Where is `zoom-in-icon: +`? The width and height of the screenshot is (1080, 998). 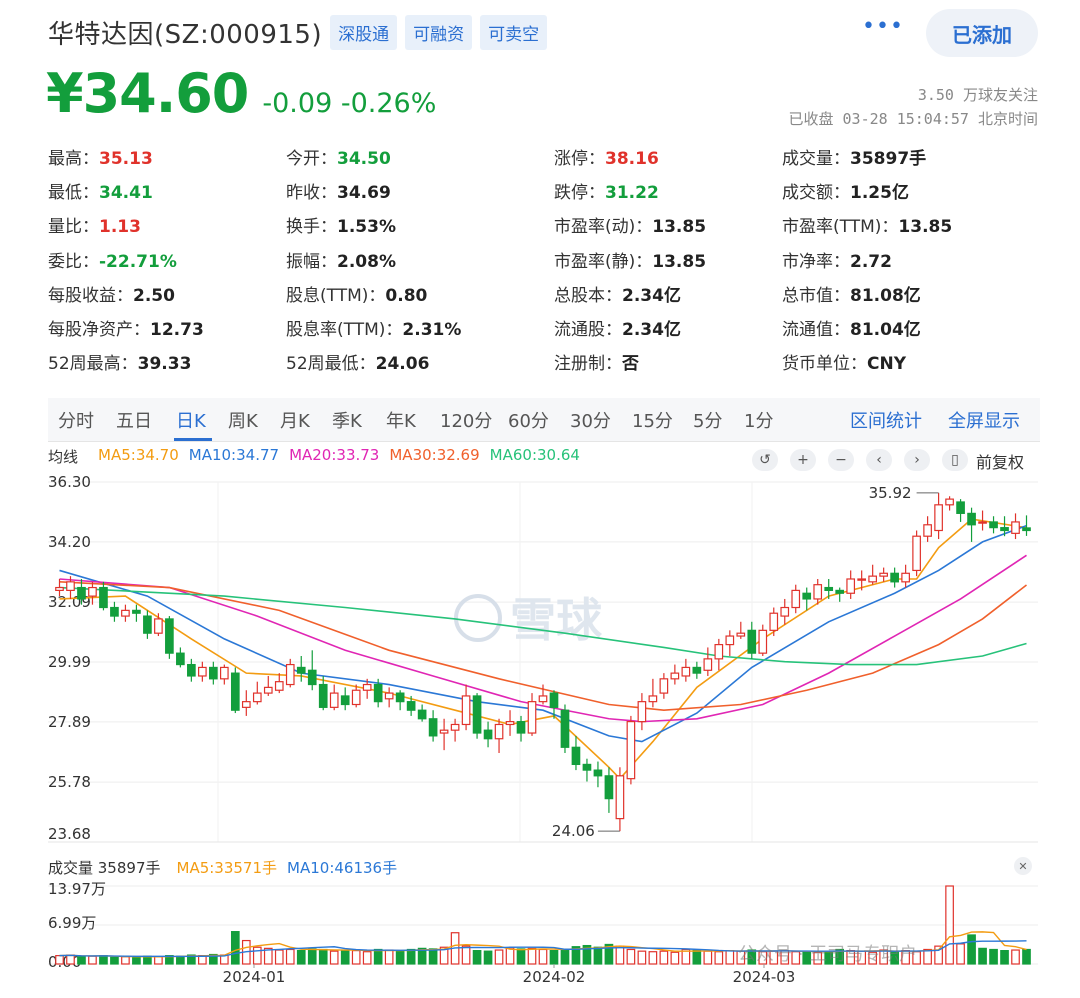
zoom-in-icon: + is located at coordinates (803, 460).